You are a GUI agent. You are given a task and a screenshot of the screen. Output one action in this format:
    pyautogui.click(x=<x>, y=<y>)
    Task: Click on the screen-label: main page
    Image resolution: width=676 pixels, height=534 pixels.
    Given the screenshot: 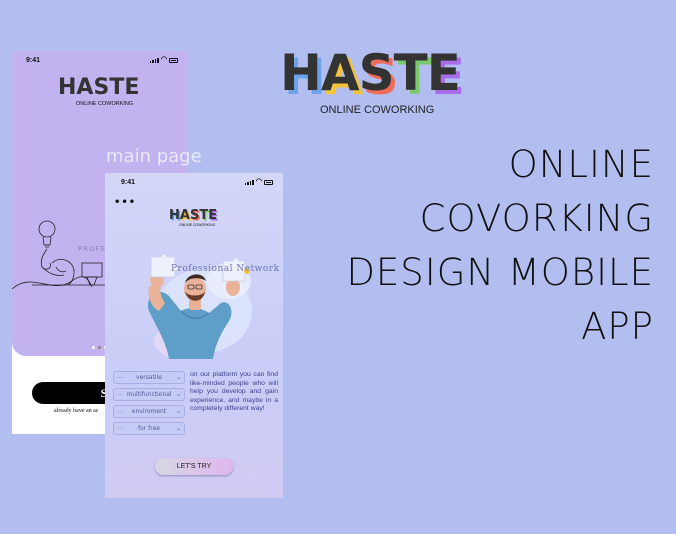 What is the action you would take?
    pyautogui.click(x=154, y=156)
    